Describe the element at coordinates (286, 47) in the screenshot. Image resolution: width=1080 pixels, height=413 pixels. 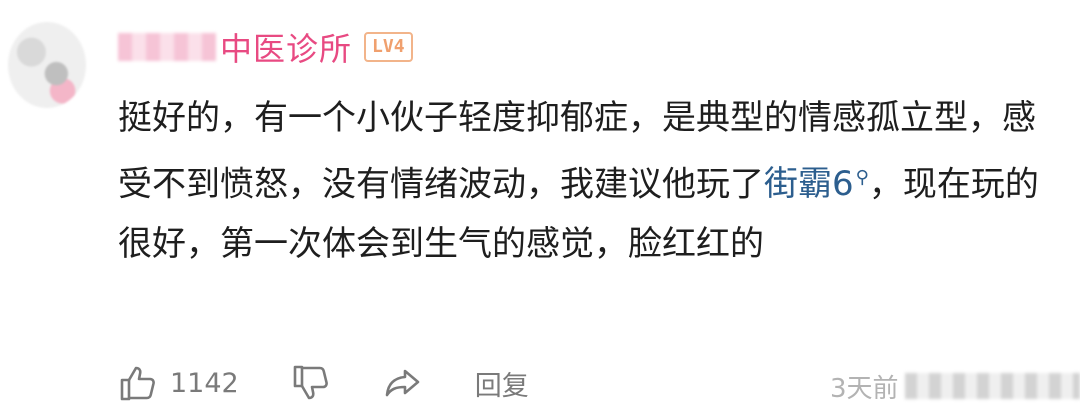
I see `username: 中医诊所` at that location.